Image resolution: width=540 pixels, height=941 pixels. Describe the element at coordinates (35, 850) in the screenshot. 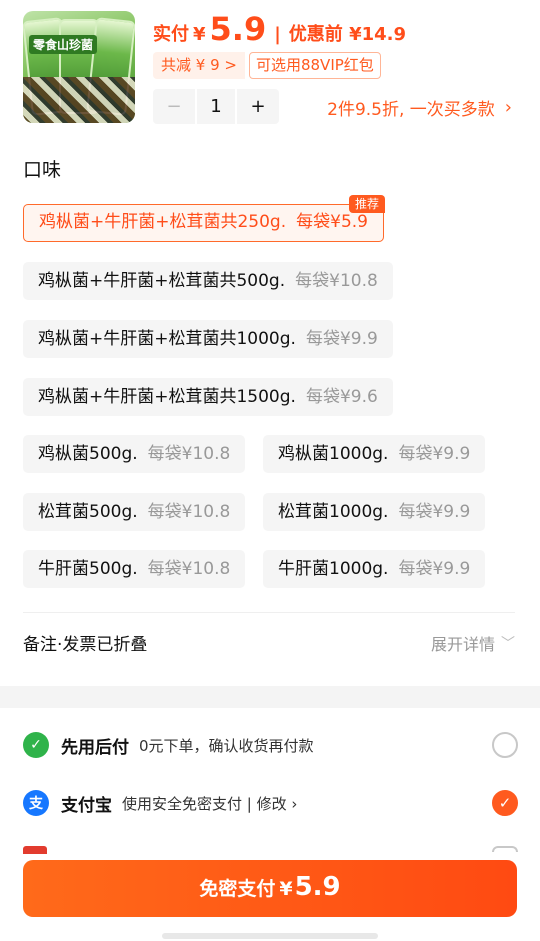

I see `payment-method-icon-partial` at that location.